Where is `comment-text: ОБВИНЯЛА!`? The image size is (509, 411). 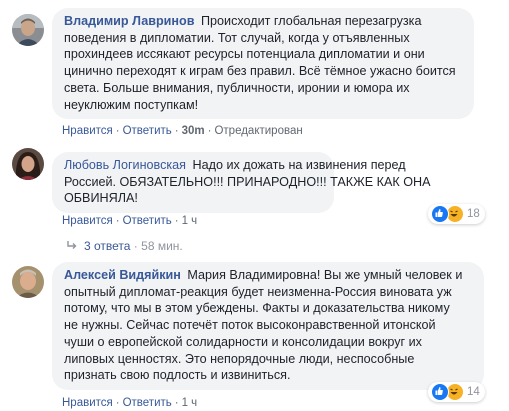
comment-text: ОБВИНЯЛА! is located at coordinates (101, 198).